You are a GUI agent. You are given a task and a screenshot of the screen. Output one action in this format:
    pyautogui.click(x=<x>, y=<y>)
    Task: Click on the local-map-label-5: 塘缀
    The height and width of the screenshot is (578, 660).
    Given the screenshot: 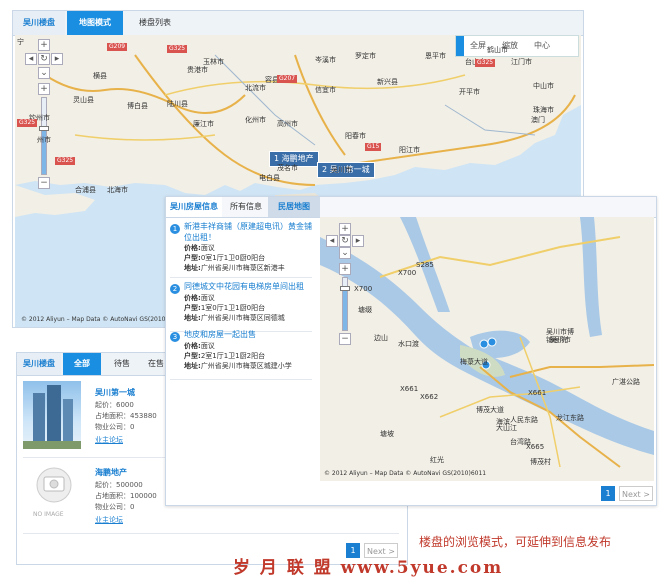 What is the action you would take?
    pyautogui.click(x=365, y=310)
    